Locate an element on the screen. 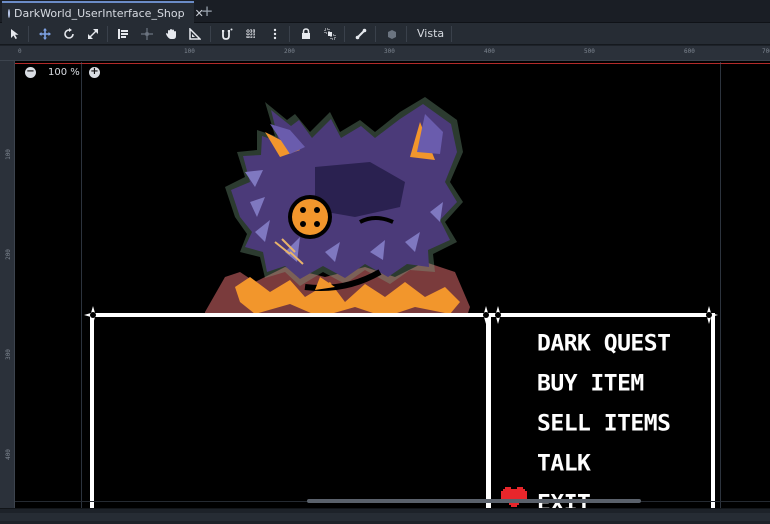  menu-item-dark-quest: DARK QUEST is located at coordinates (604, 344).